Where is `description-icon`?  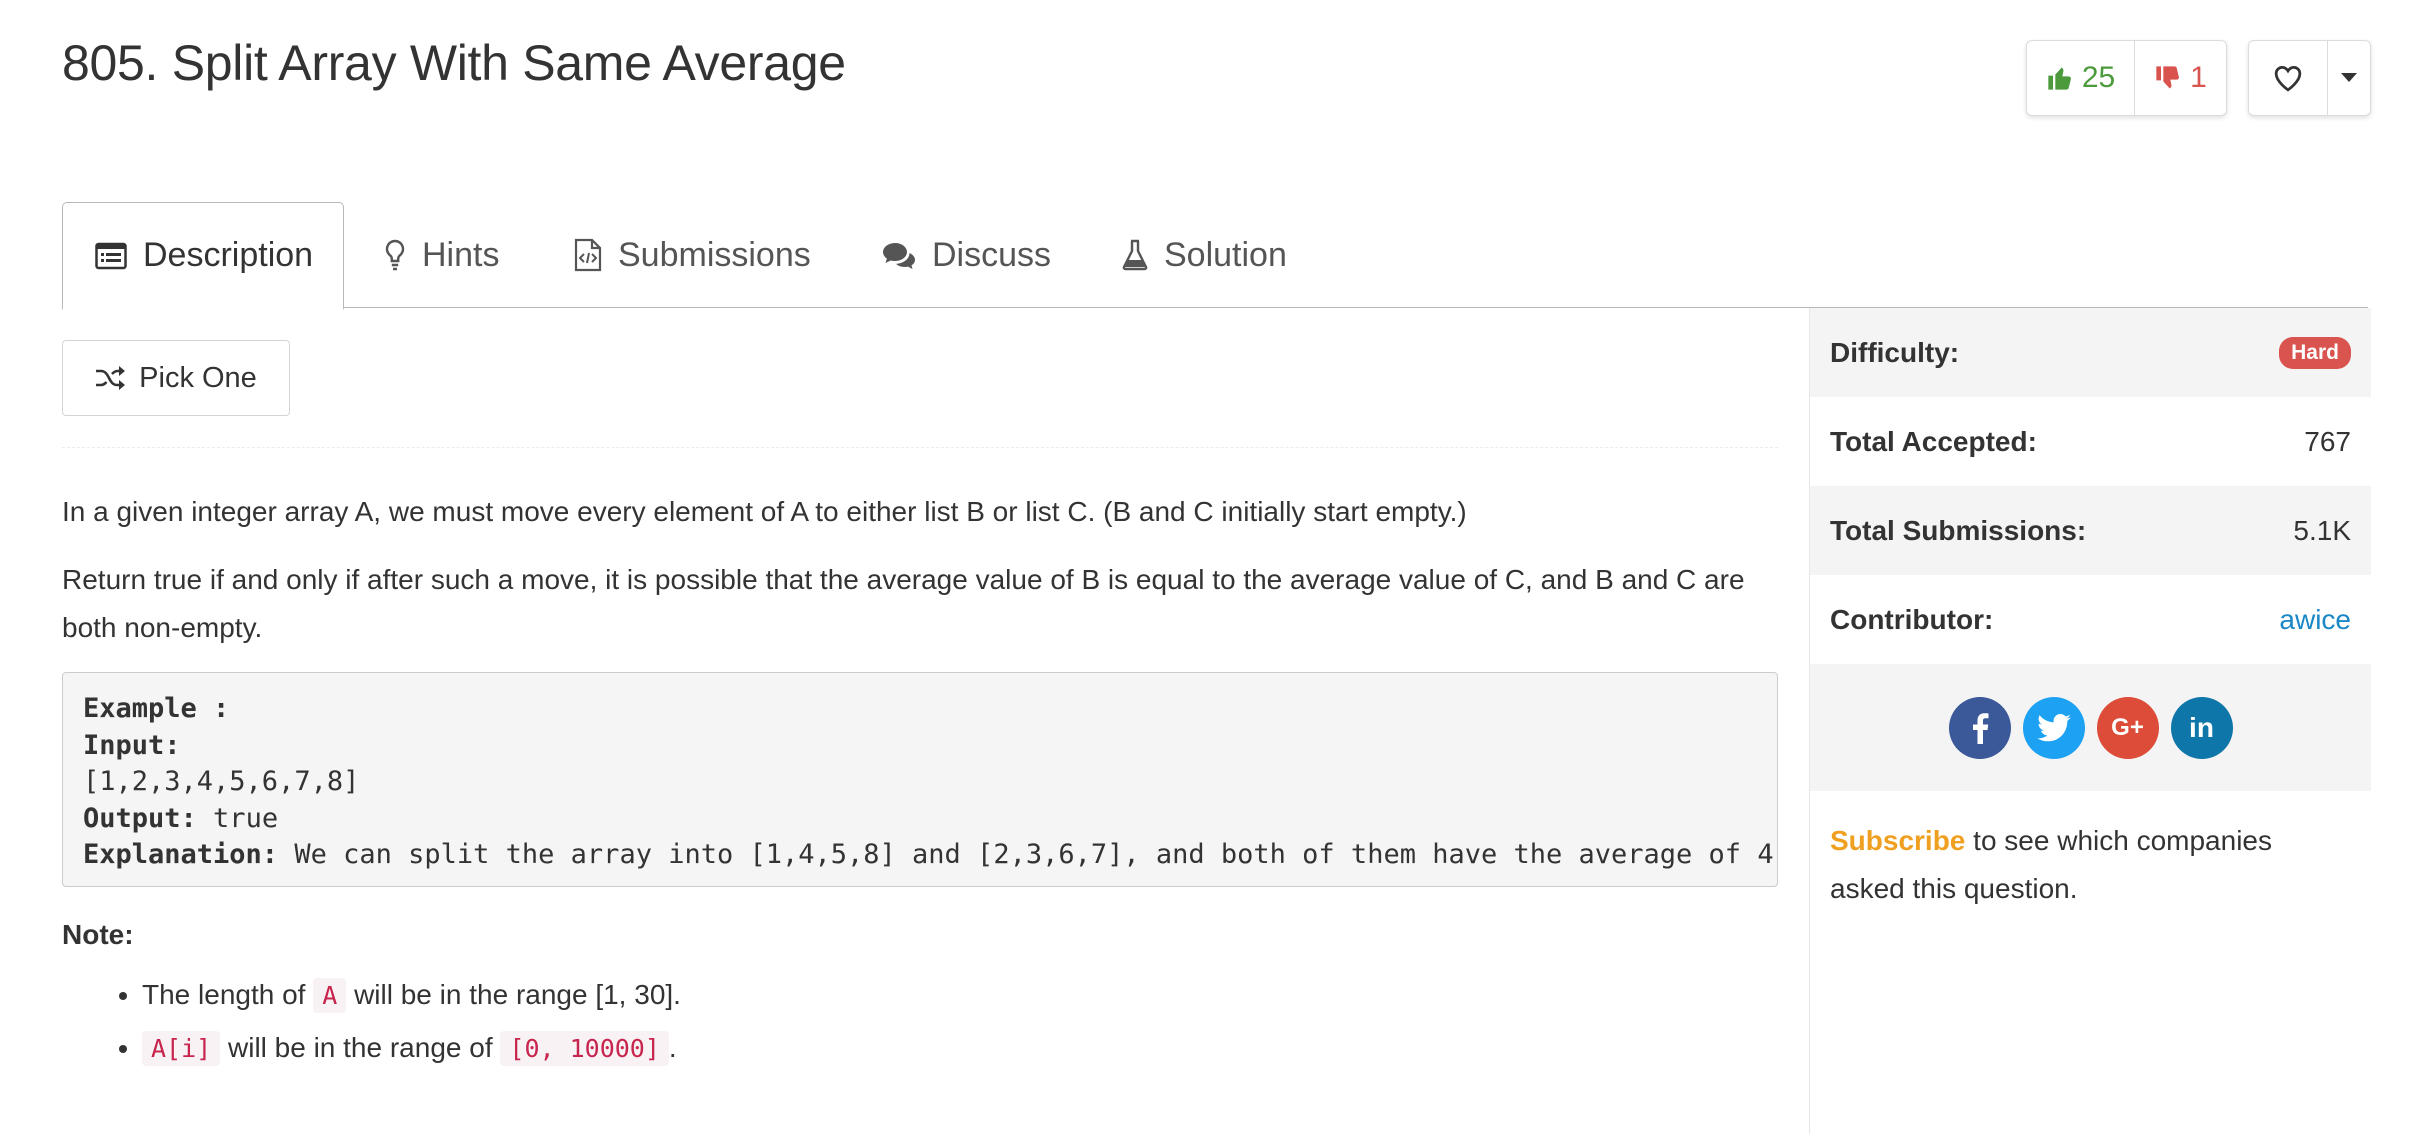
description-icon is located at coordinates (111, 255).